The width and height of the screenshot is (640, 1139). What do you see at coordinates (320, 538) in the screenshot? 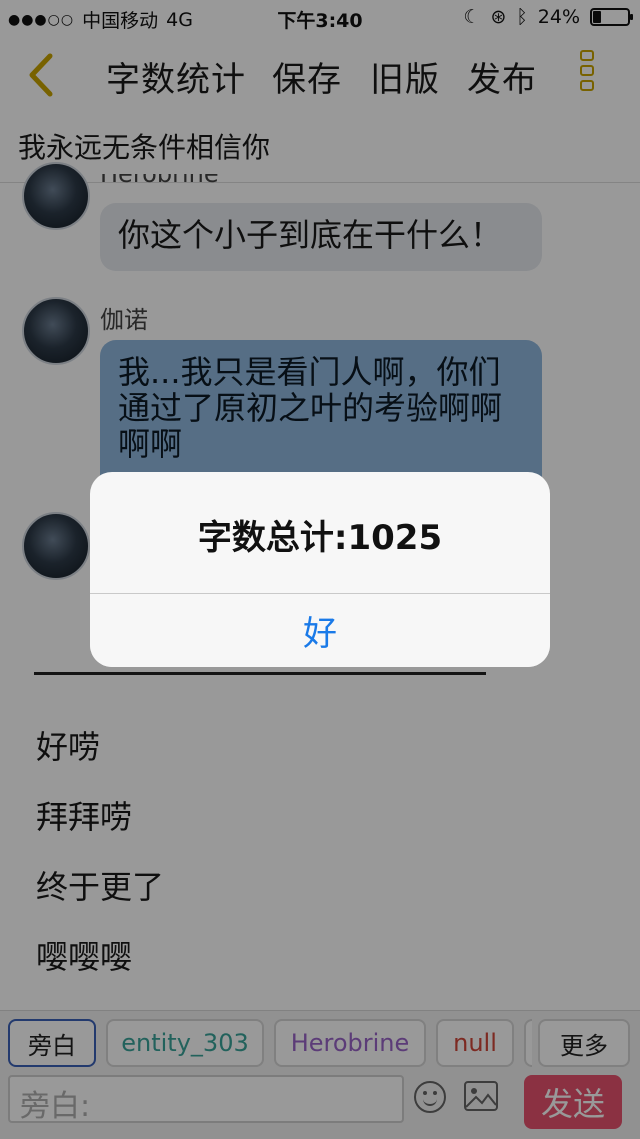
I see `alert-title: 字数总计:1025` at bounding box center [320, 538].